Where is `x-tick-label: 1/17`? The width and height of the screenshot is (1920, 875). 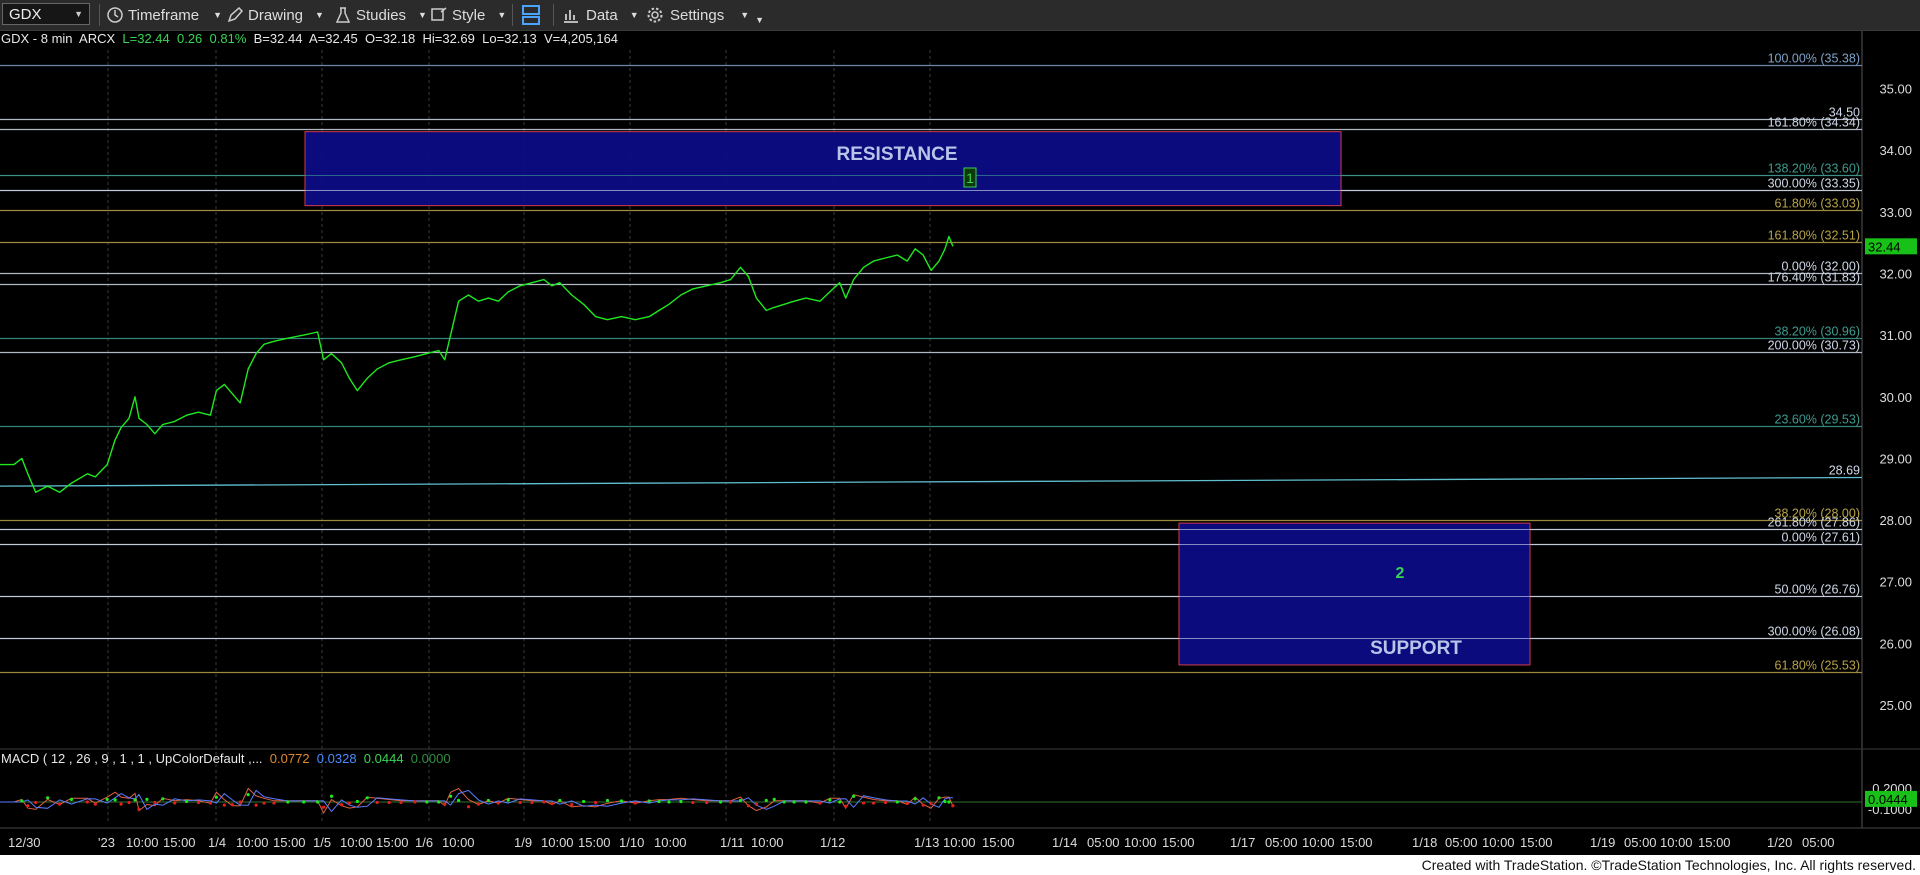
x-tick-label: 1/17 is located at coordinates (1242, 842).